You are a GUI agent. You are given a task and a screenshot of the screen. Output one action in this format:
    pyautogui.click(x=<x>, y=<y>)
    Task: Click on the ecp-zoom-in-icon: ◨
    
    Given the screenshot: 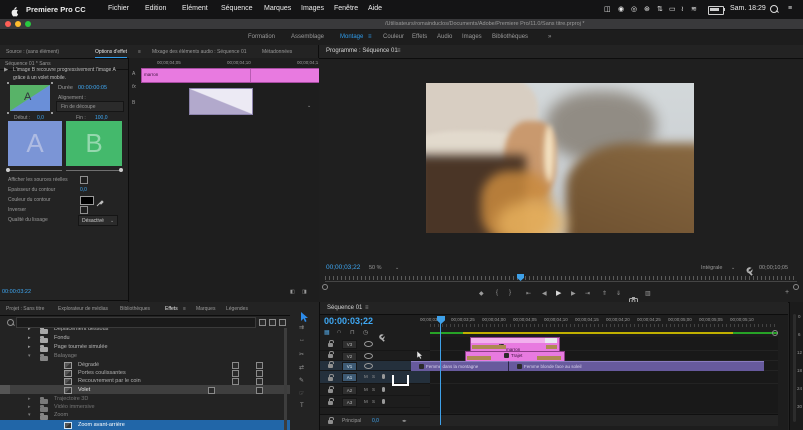 What is the action you would take?
    pyautogui.click(x=304, y=292)
    